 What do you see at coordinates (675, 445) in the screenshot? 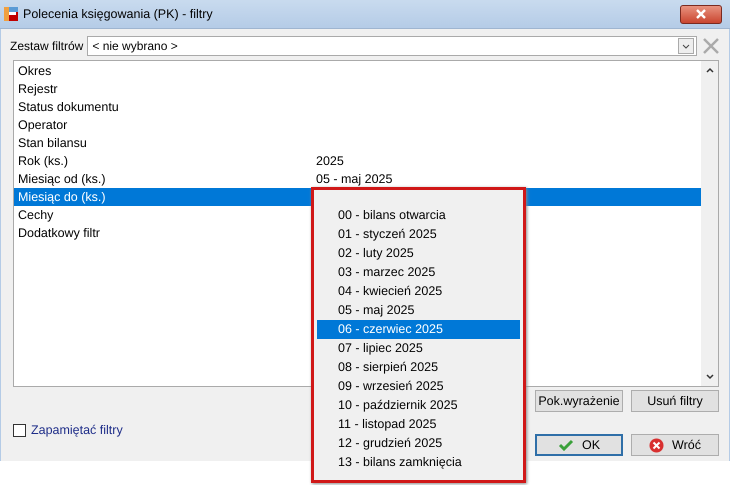
I see `cancel-button: Wróć` at bounding box center [675, 445].